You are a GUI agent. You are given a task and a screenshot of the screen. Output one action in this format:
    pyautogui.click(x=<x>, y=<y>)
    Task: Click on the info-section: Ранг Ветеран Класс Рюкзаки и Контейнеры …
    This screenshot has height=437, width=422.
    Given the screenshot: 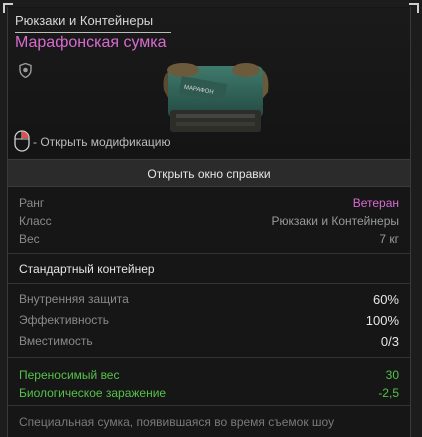 What is the action you would take?
    pyautogui.click(x=209, y=221)
    